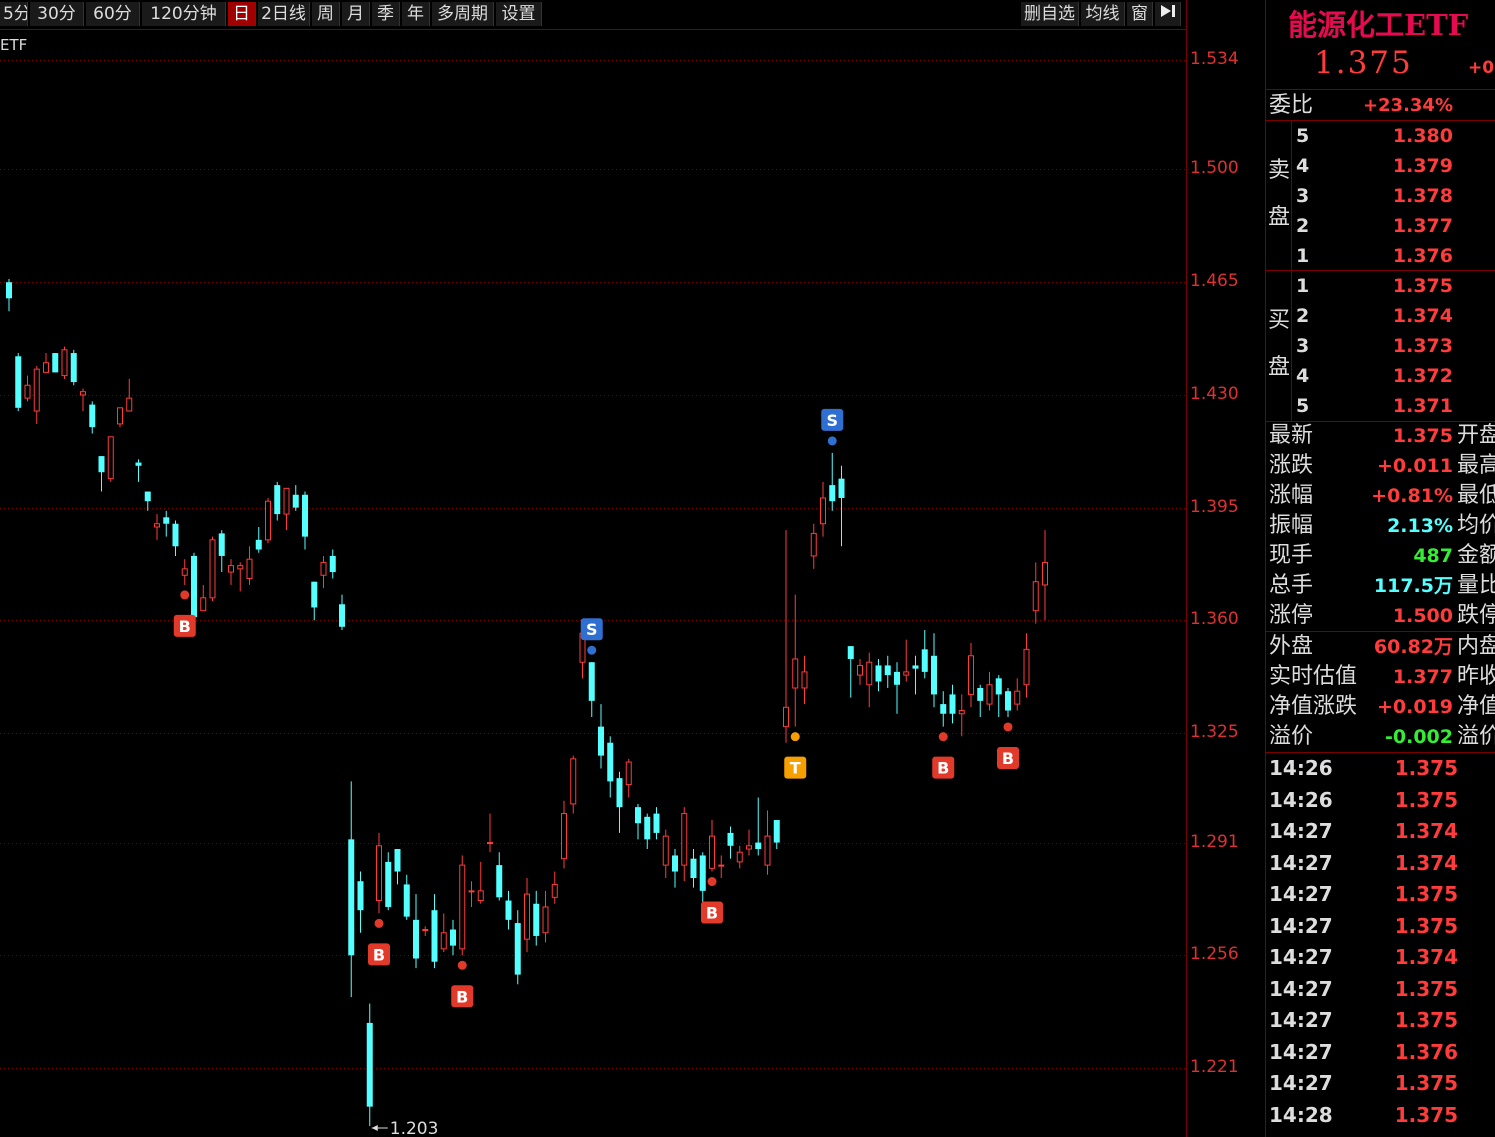 Image resolution: width=1495 pixels, height=1137 pixels. Describe the element at coordinates (1426, 1083) in the screenshot. I see `tick-price: 1.375` at that location.